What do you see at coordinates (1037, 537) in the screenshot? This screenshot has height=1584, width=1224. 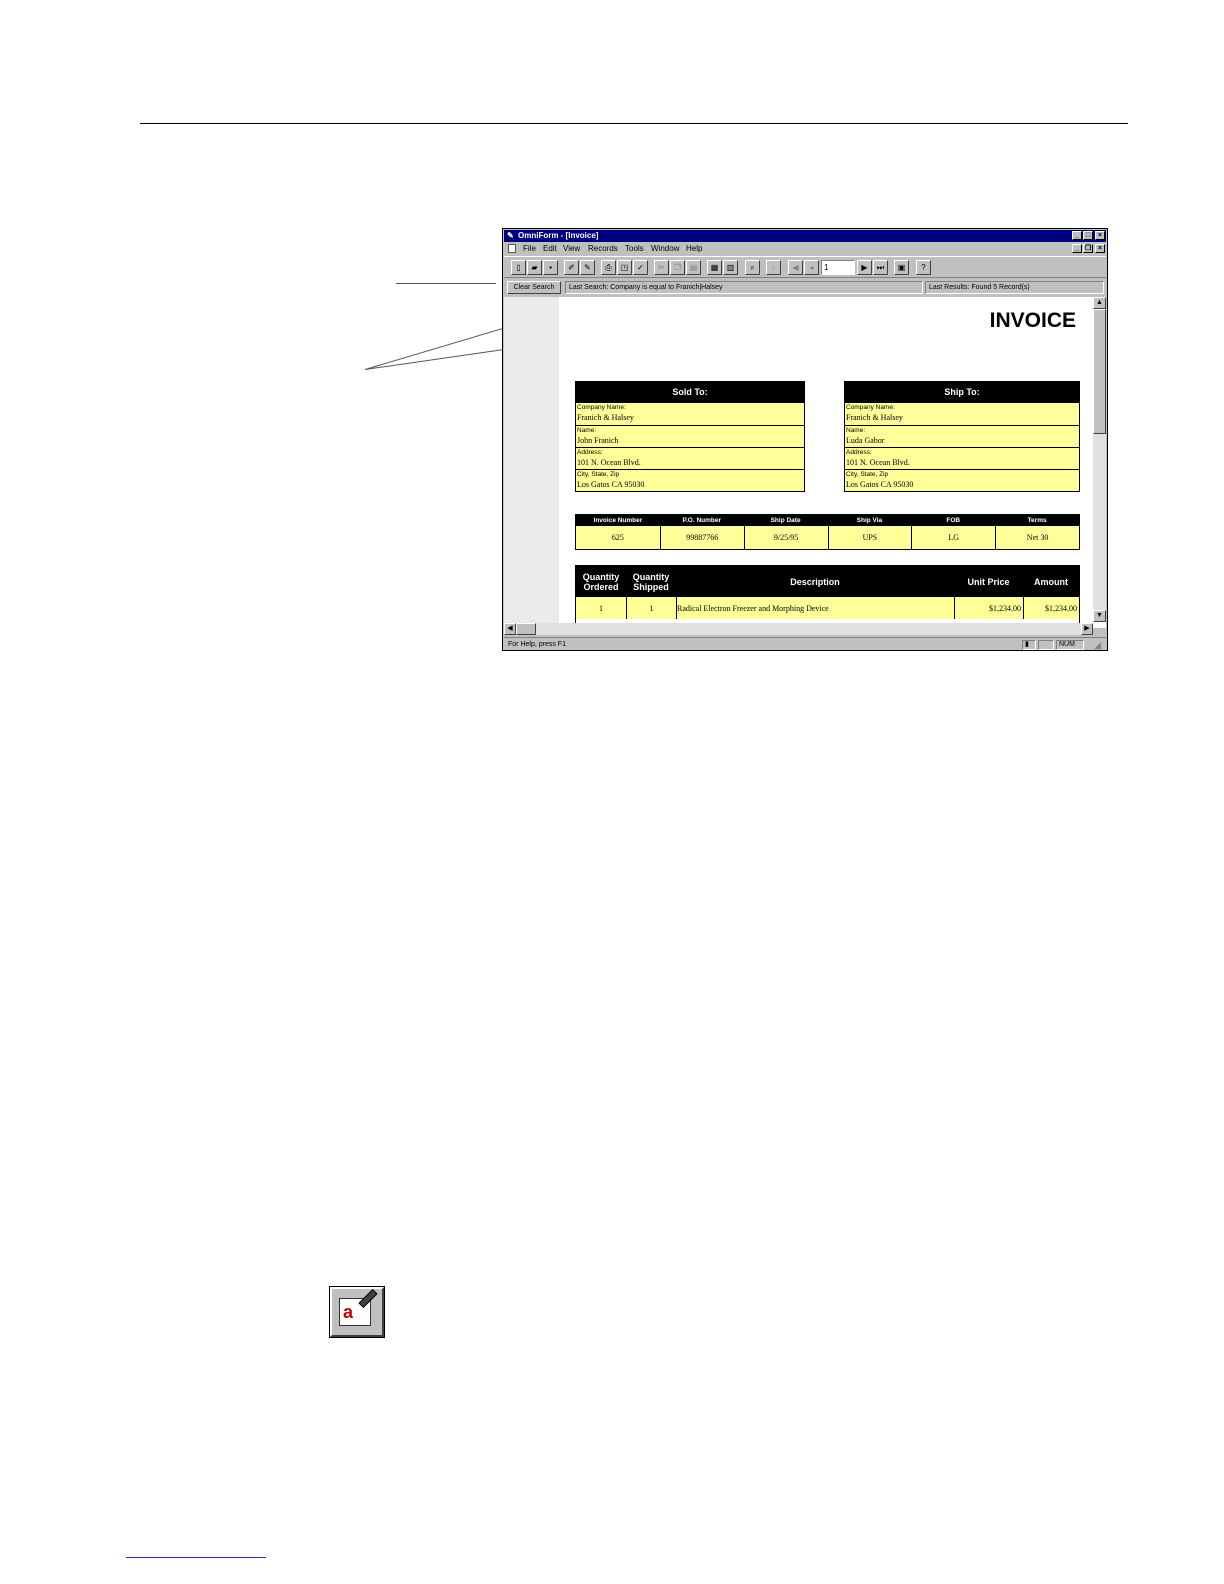 I see `terms-field: Net 30` at bounding box center [1037, 537].